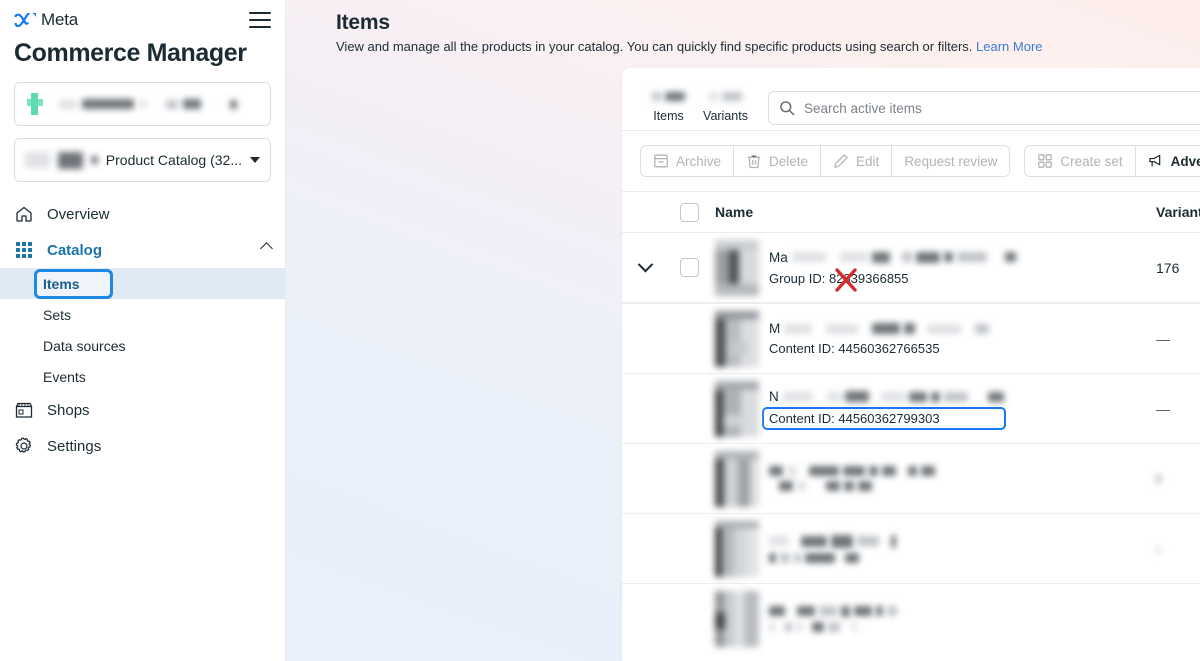 The image size is (1200, 661). What do you see at coordinates (661, 161) in the screenshot?
I see `archive-box-icon` at bounding box center [661, 161].